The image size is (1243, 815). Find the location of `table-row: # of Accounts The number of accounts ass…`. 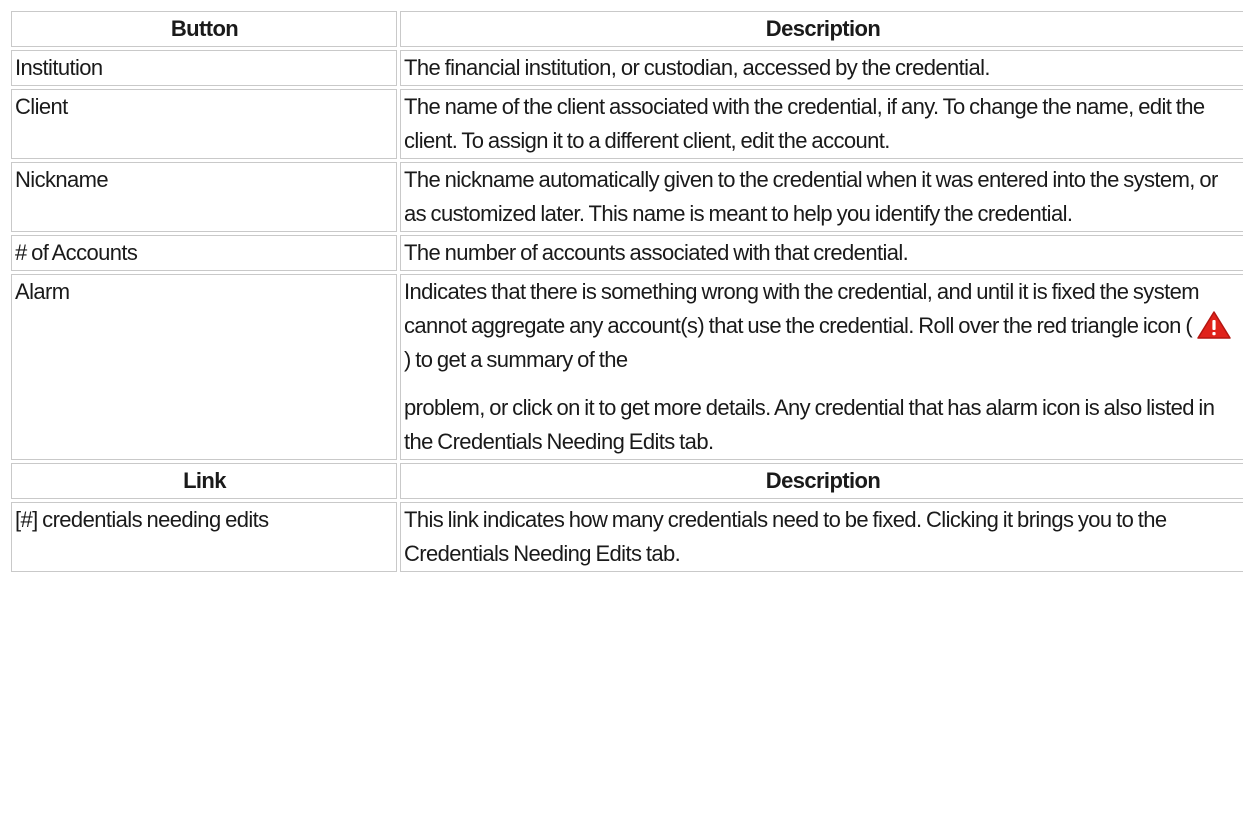

table-row: # of Accounts The number of accounts ass… is located at coordinates (627, 253).